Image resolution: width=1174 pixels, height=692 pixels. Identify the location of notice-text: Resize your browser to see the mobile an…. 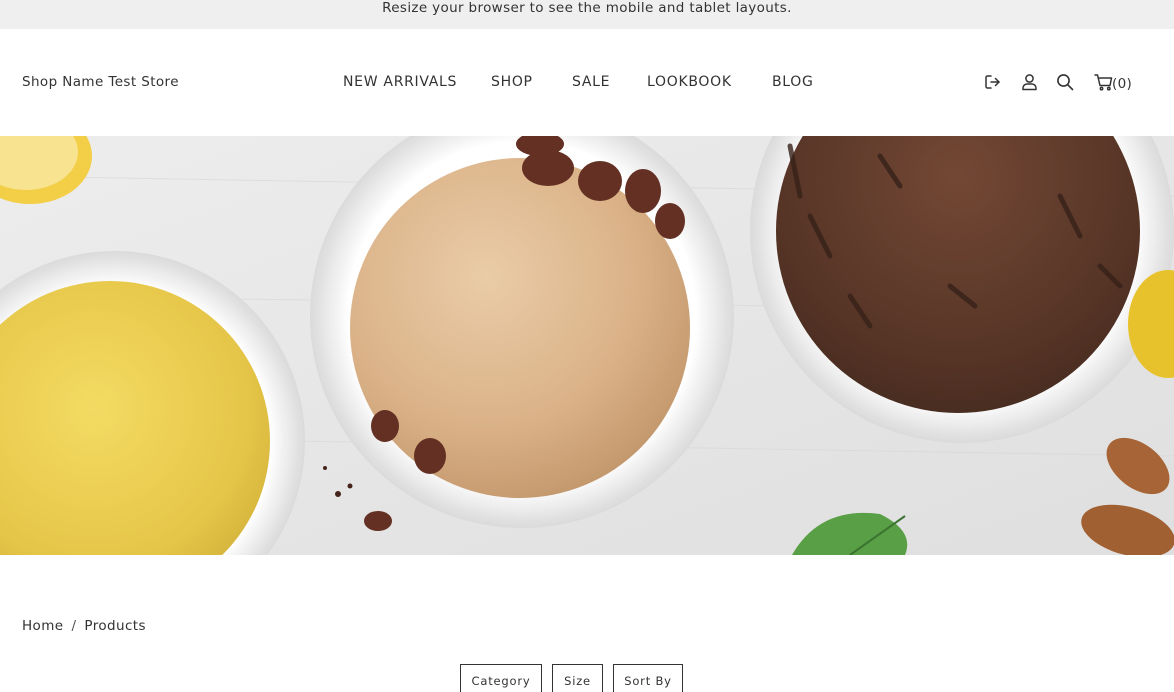
(587, 8).